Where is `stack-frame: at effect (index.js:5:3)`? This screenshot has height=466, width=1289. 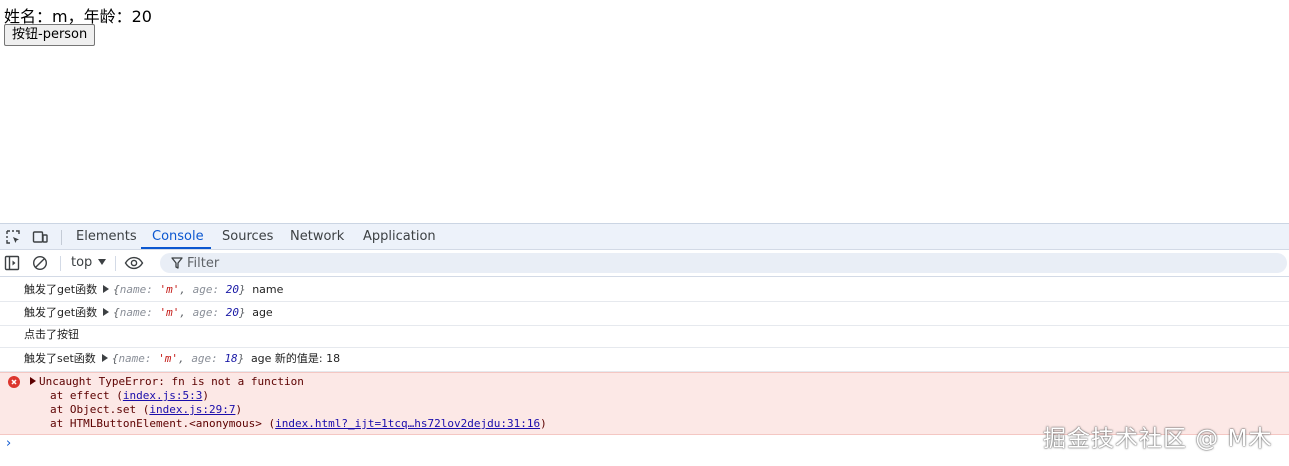 stack-frame: at effect (index.js:5:3) is located at coordinates (129, 395).